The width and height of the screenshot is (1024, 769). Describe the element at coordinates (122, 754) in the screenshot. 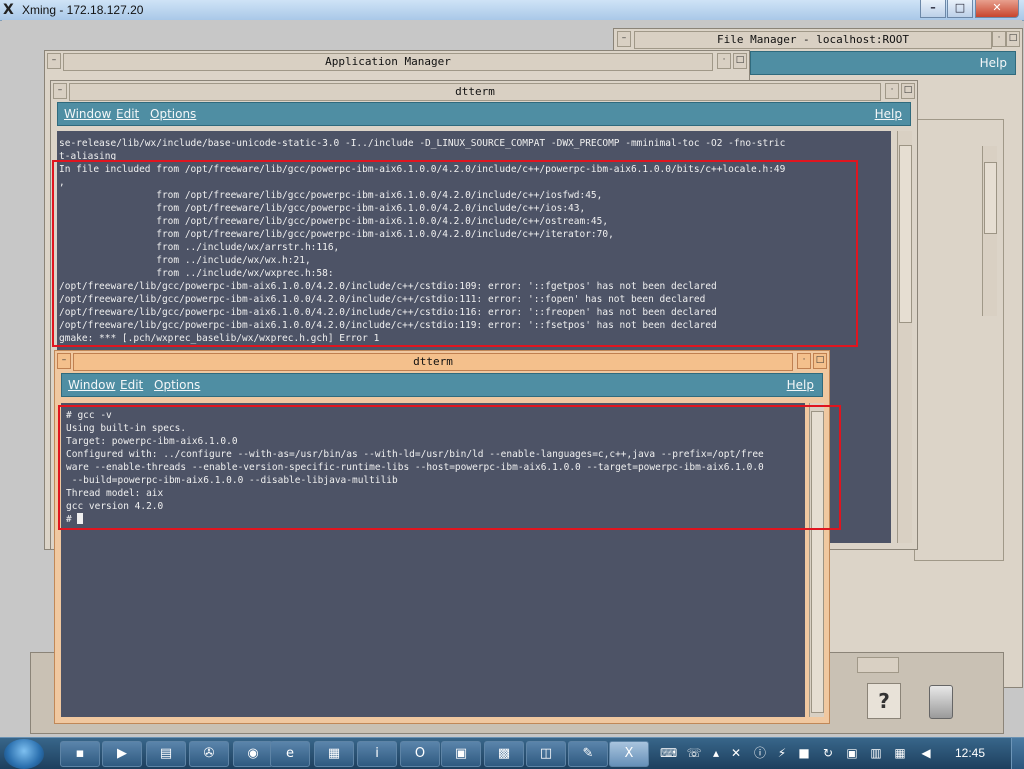

I see `media-button: ▶` at that location.